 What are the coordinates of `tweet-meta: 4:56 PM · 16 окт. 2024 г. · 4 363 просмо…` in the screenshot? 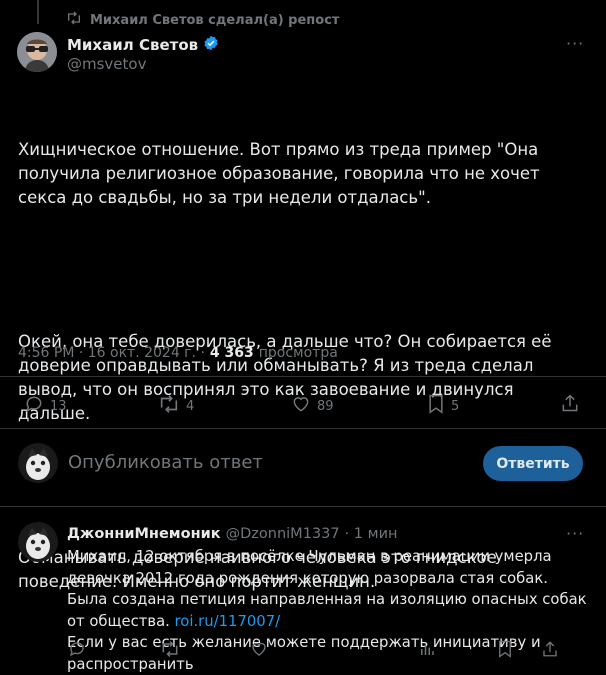 It's located at (178, 353).